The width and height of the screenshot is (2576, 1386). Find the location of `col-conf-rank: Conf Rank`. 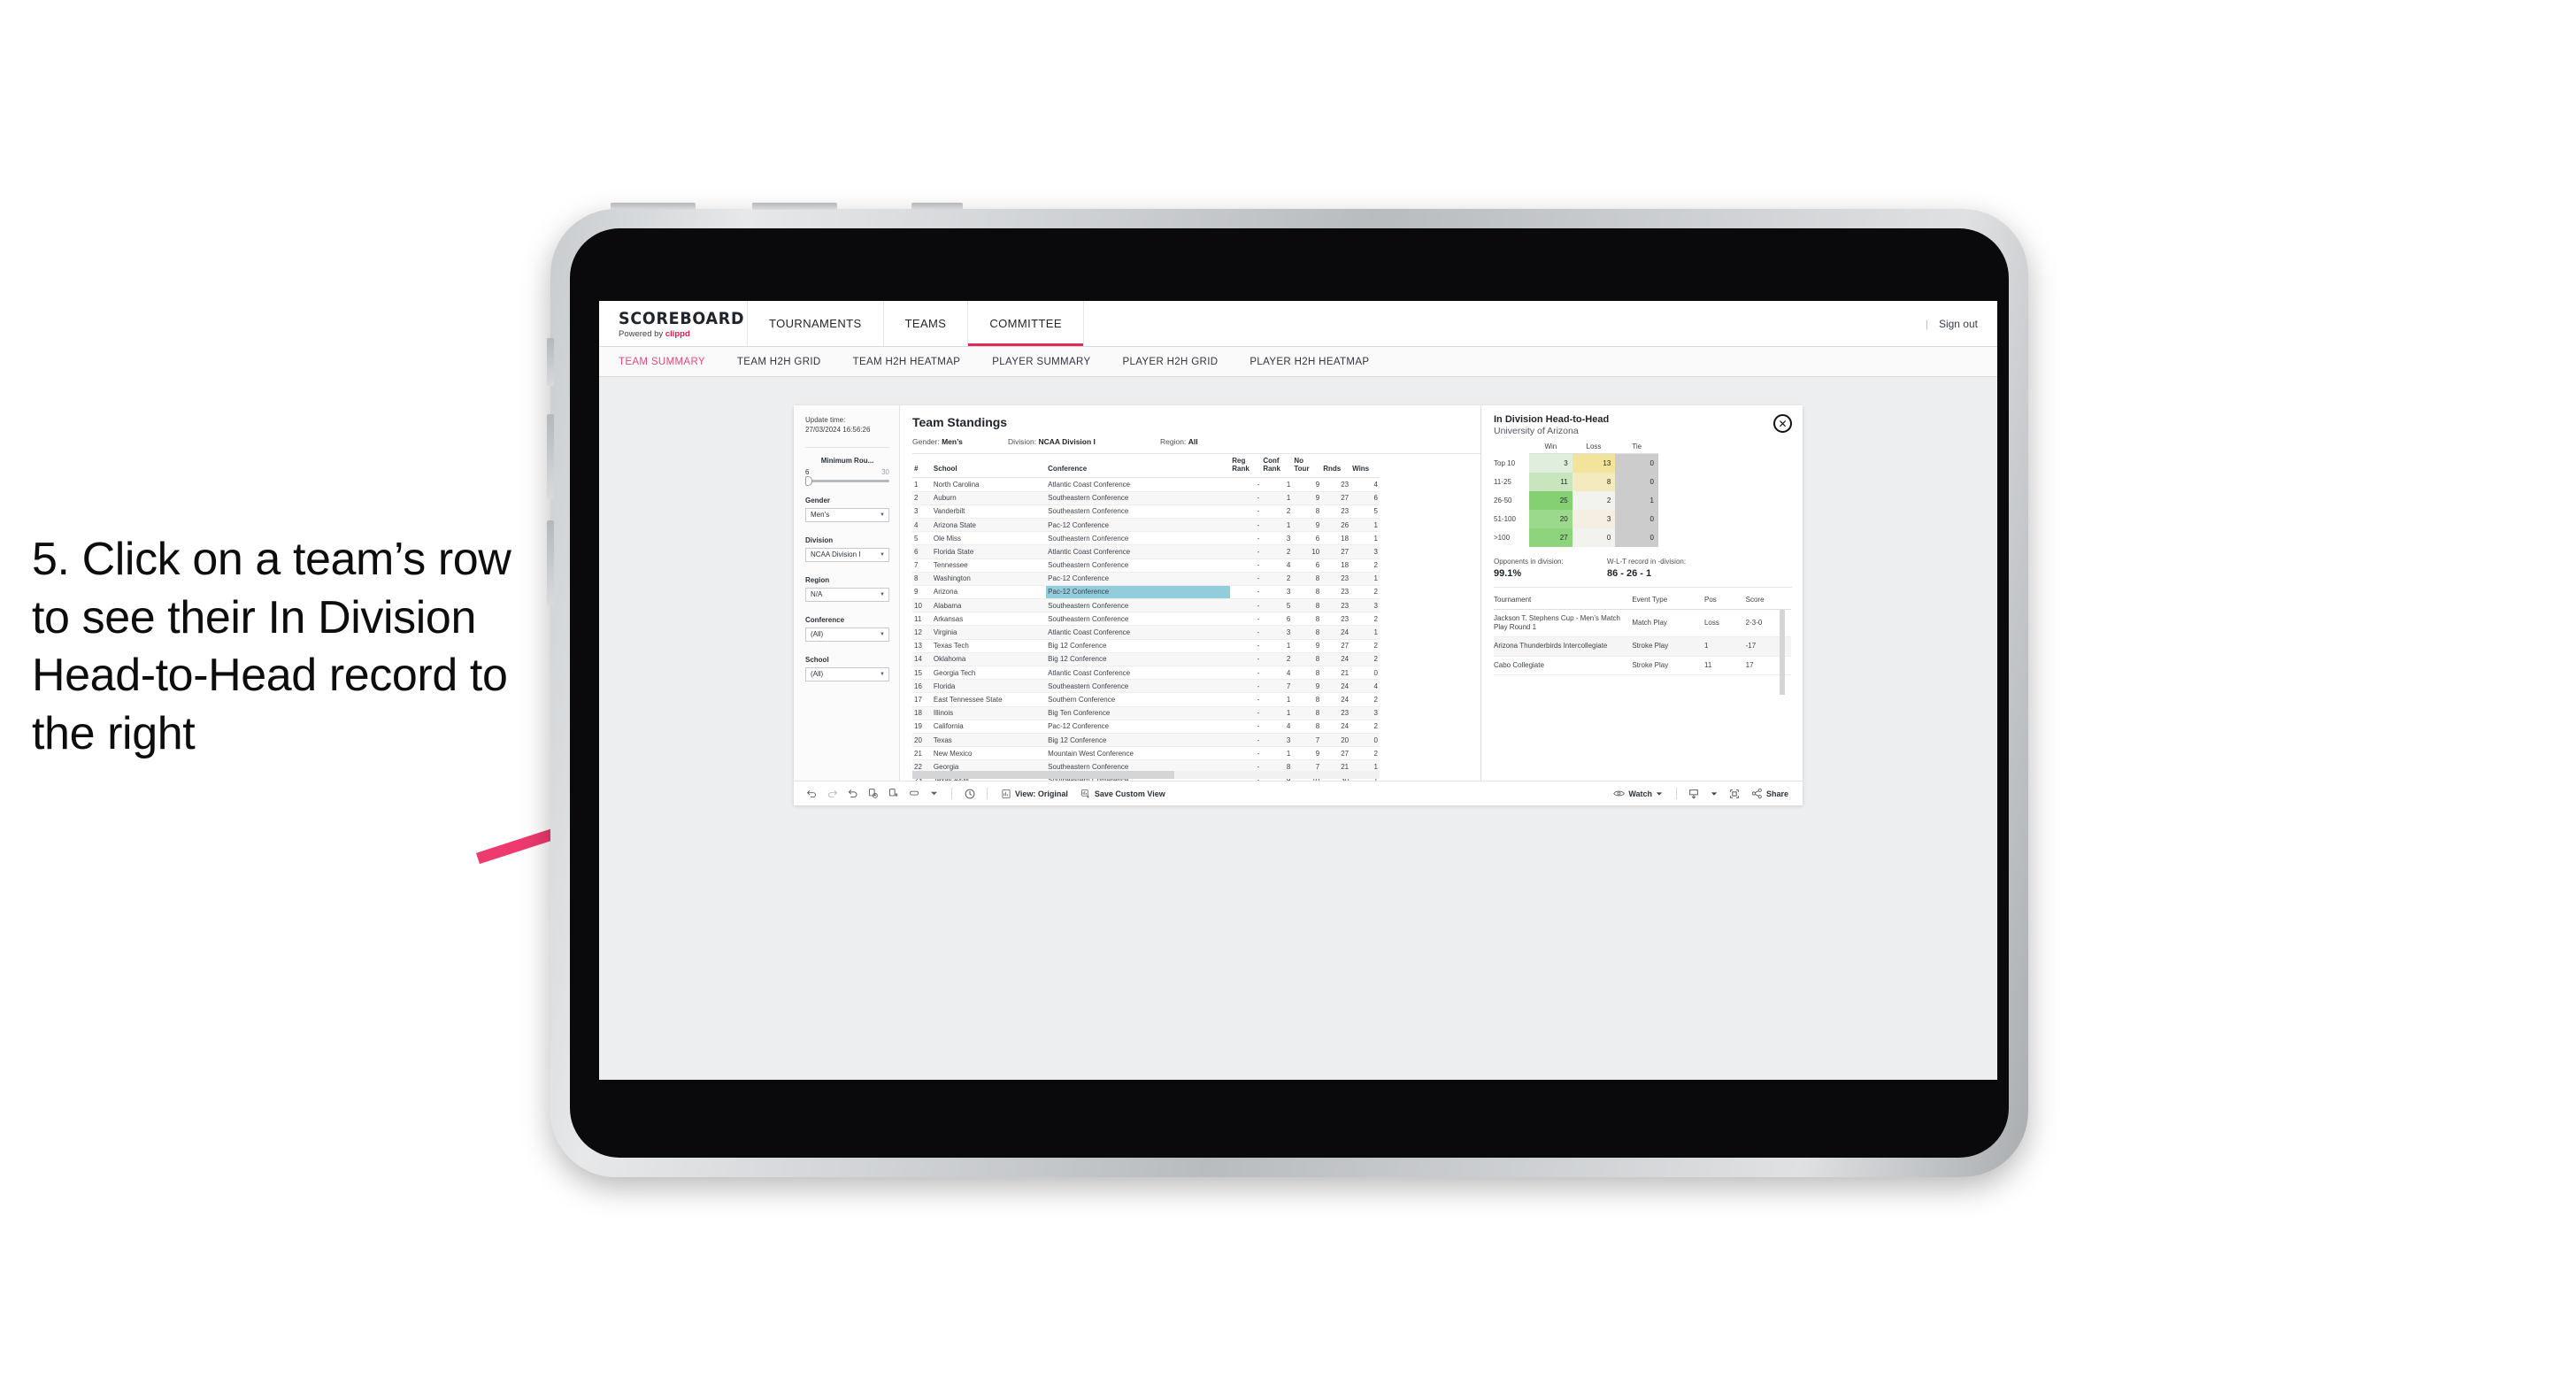

col-conf-rank: Conf Rank is located at coordinates (1277, 467).